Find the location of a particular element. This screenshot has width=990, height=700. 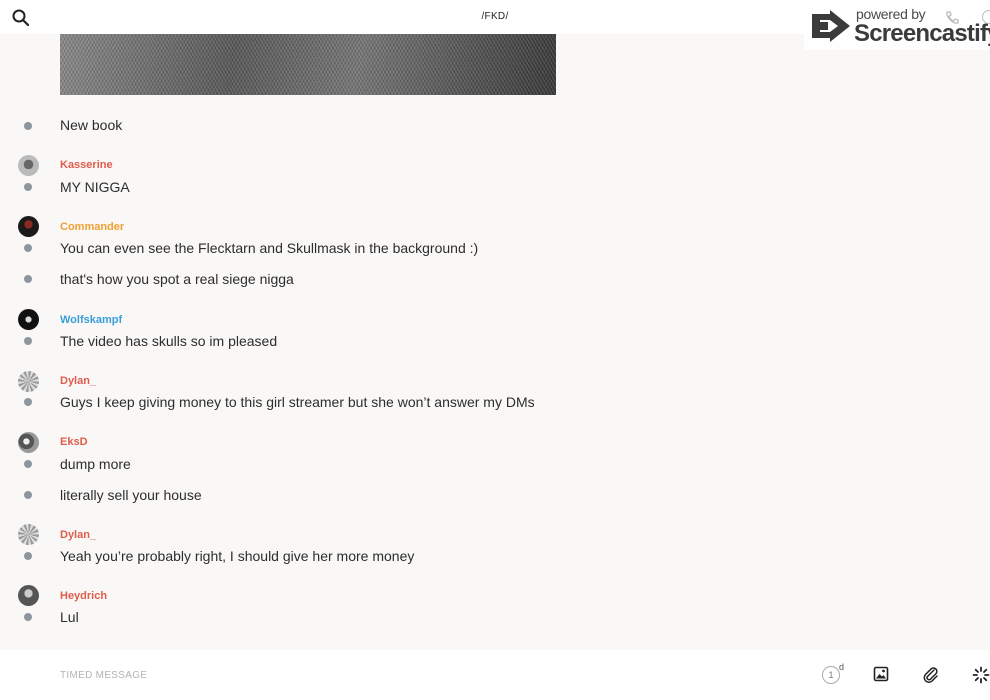

timer-value: 1 is located at coordinates (831, 675).